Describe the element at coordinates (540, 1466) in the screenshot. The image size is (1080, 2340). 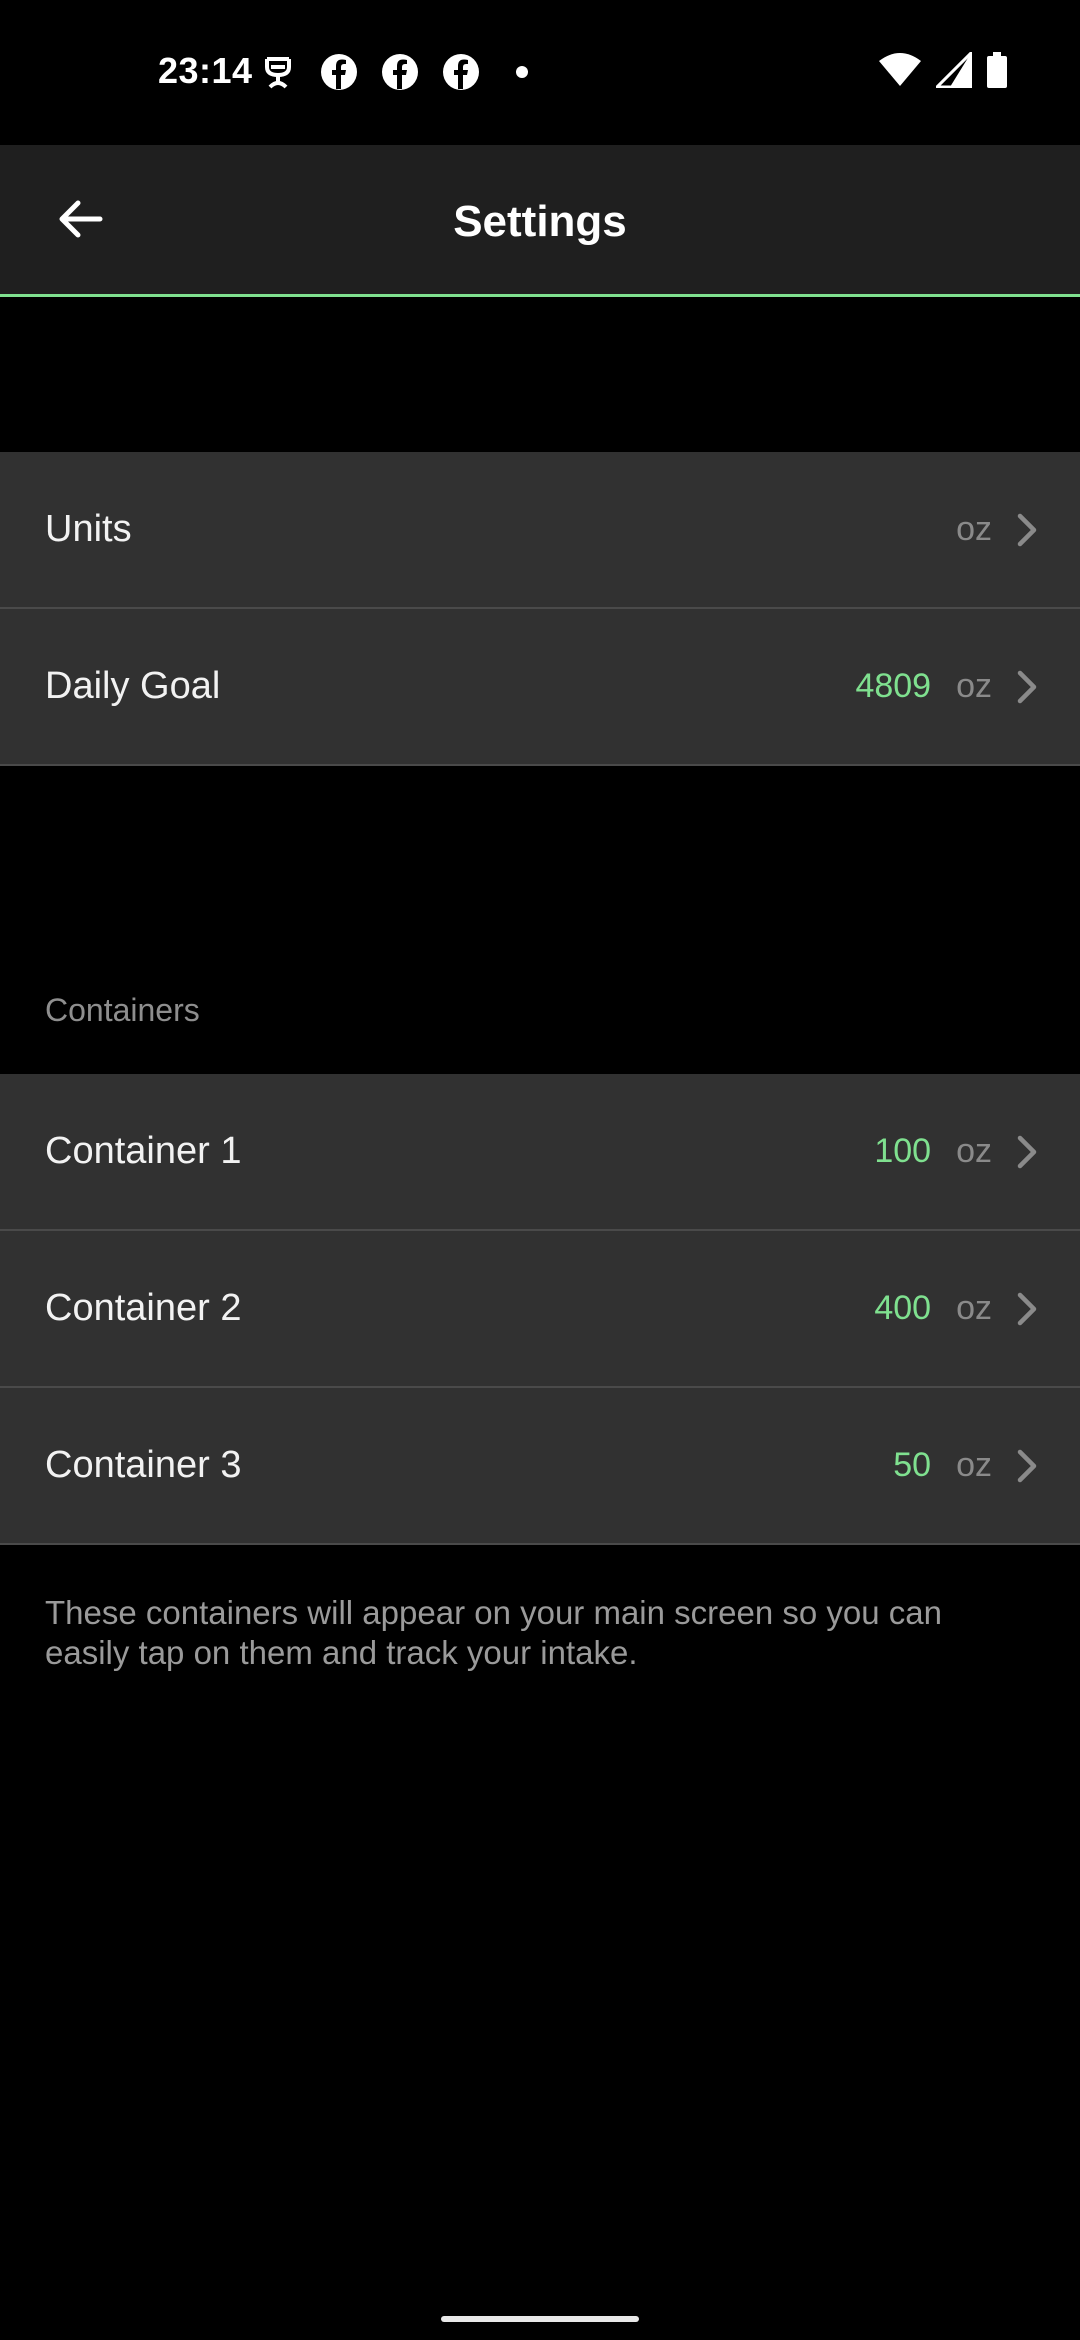
I see `container-row: Container 3 50 oz` at that location.